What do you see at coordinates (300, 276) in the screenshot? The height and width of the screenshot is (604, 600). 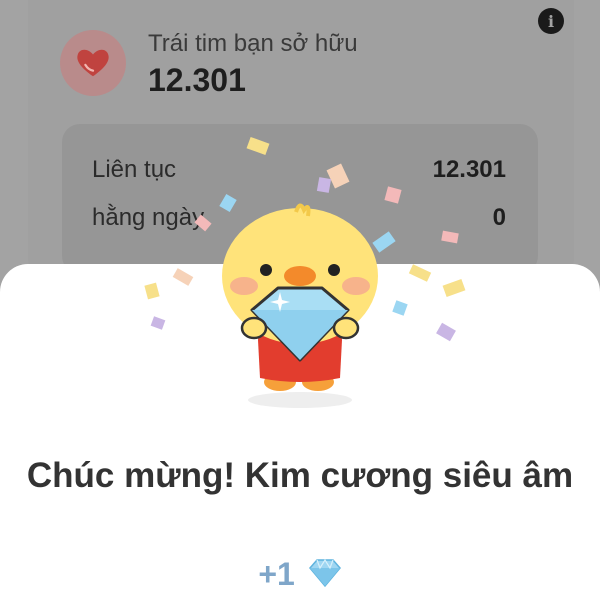 I see `chick-beak` at bounding box center [300, 276].